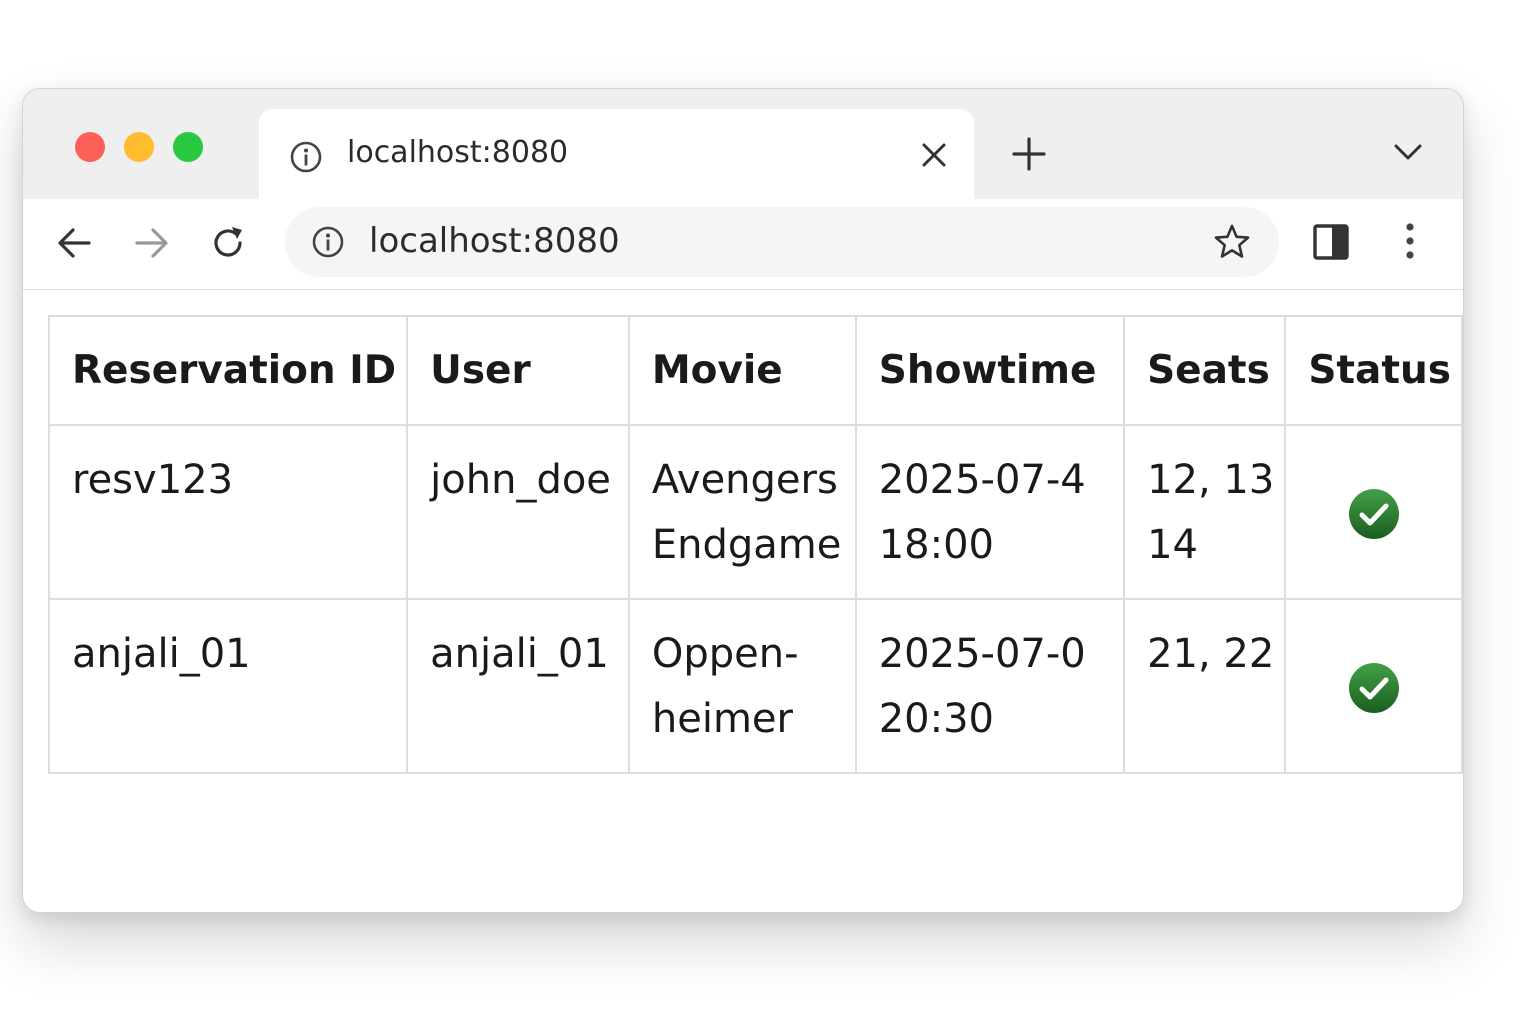 Image resolution: width=1536 pixels, height=1024 pixels. I want to click on close-window-button, so click(90, 147).